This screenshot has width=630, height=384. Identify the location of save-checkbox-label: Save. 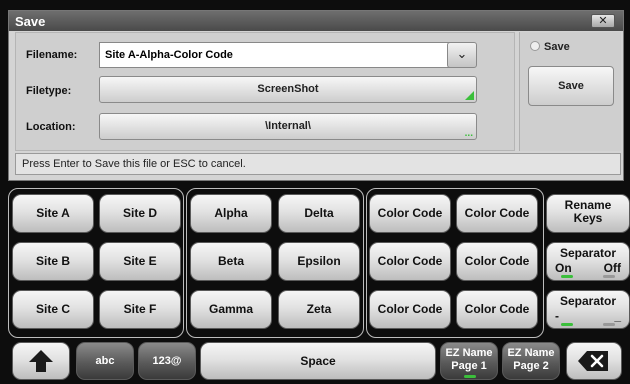
(557, 47).